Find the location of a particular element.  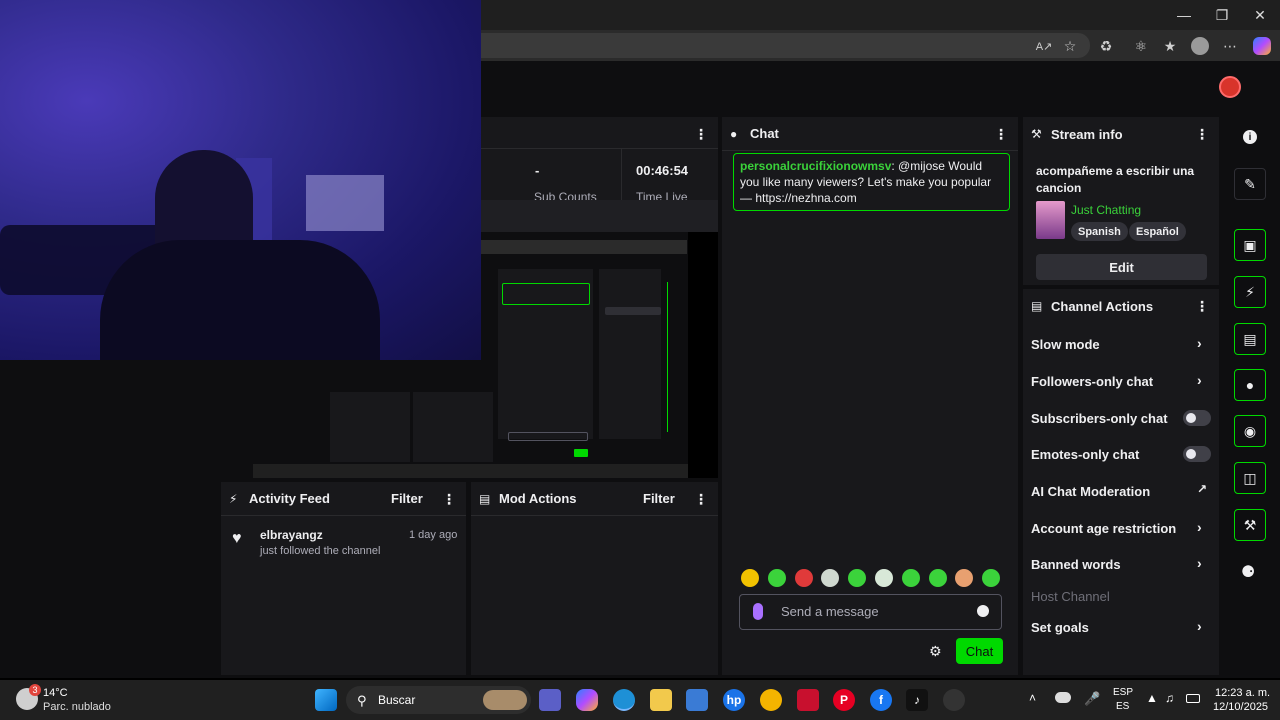

clock-date: 12/10/2025 is located at coordinates (1240, 707).